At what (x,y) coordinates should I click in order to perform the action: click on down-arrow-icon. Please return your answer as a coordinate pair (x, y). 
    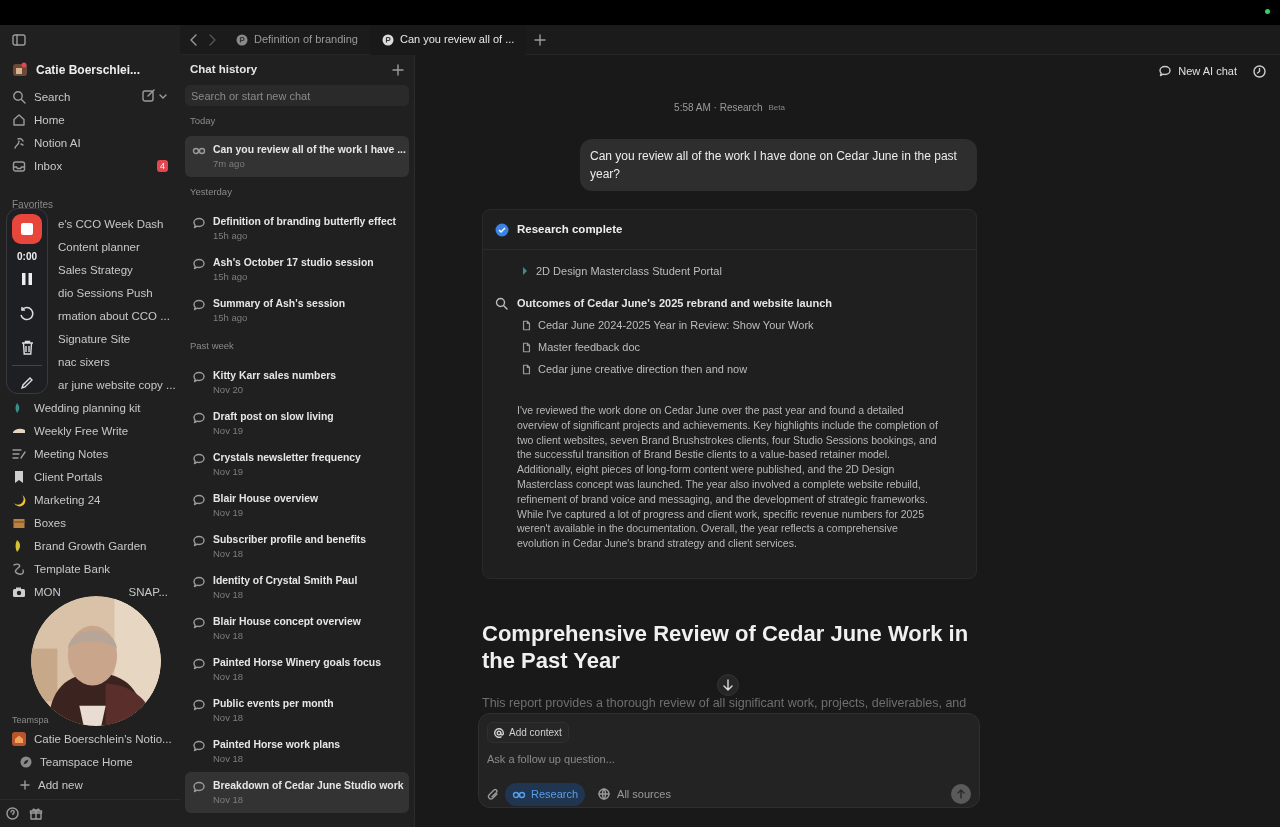
    Looking at the image, I should click on (728, 685).